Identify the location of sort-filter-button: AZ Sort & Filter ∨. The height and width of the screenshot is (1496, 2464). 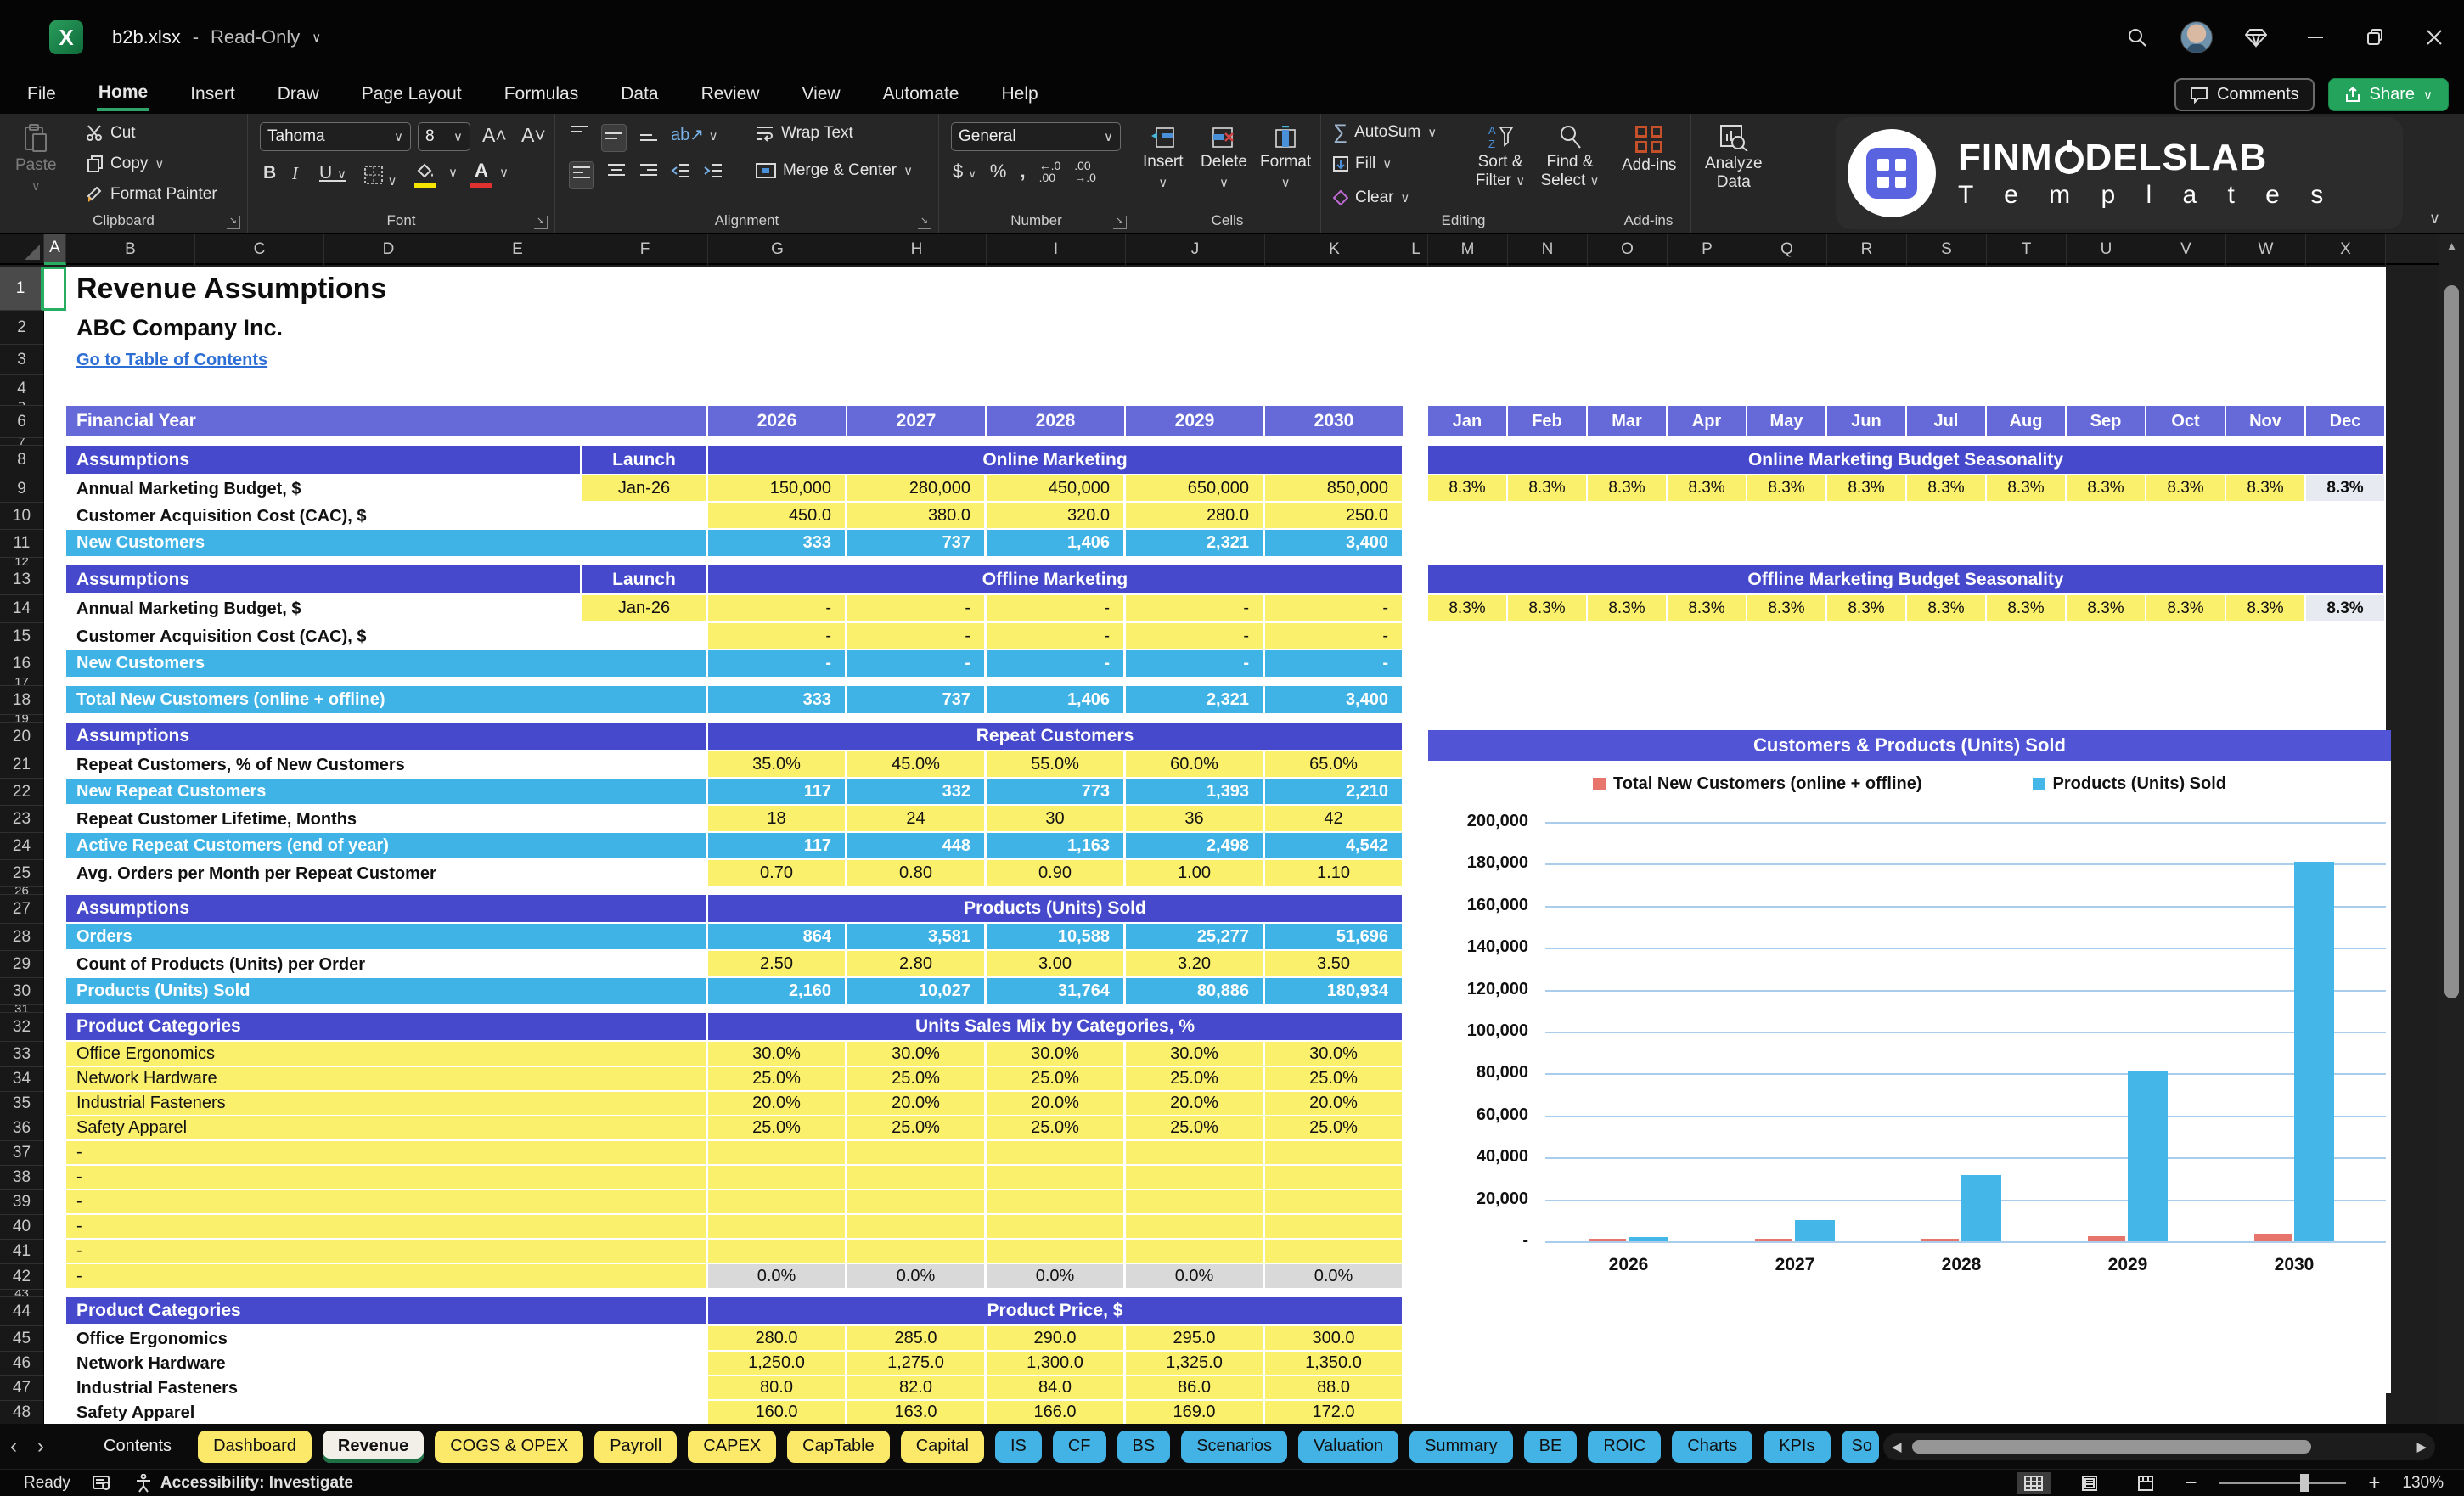
(1500, 157).